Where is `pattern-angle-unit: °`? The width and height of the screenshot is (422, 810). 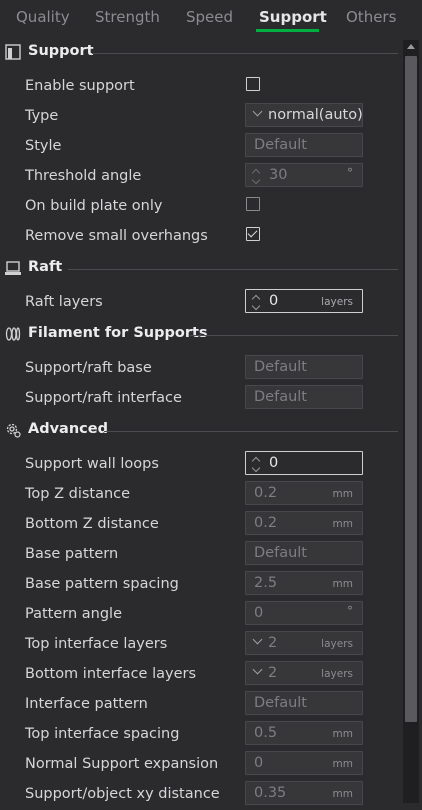 pattern-angle-unit: ° is located at coordinates (350, 611).